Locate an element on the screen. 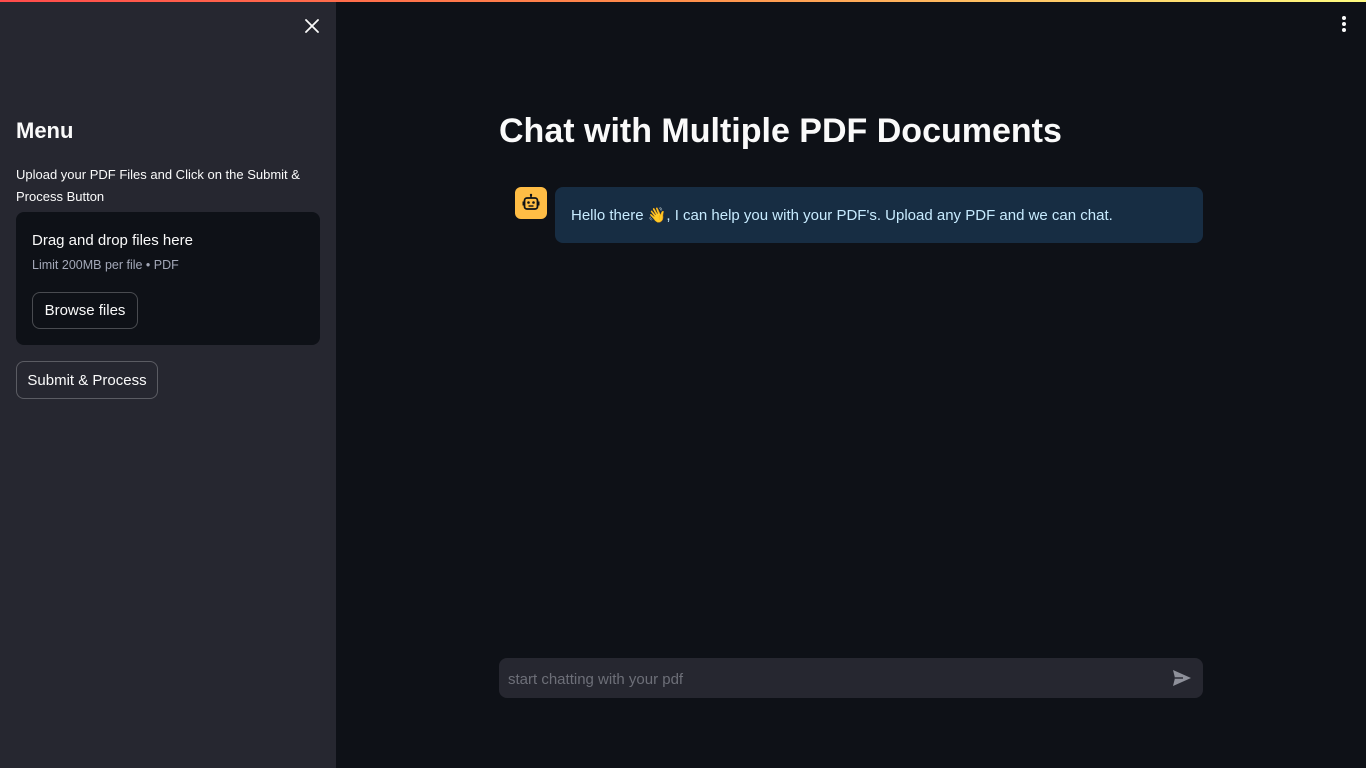 This screenshot has height=768, width=1366. chat-input is located at coordinates (829, 678).